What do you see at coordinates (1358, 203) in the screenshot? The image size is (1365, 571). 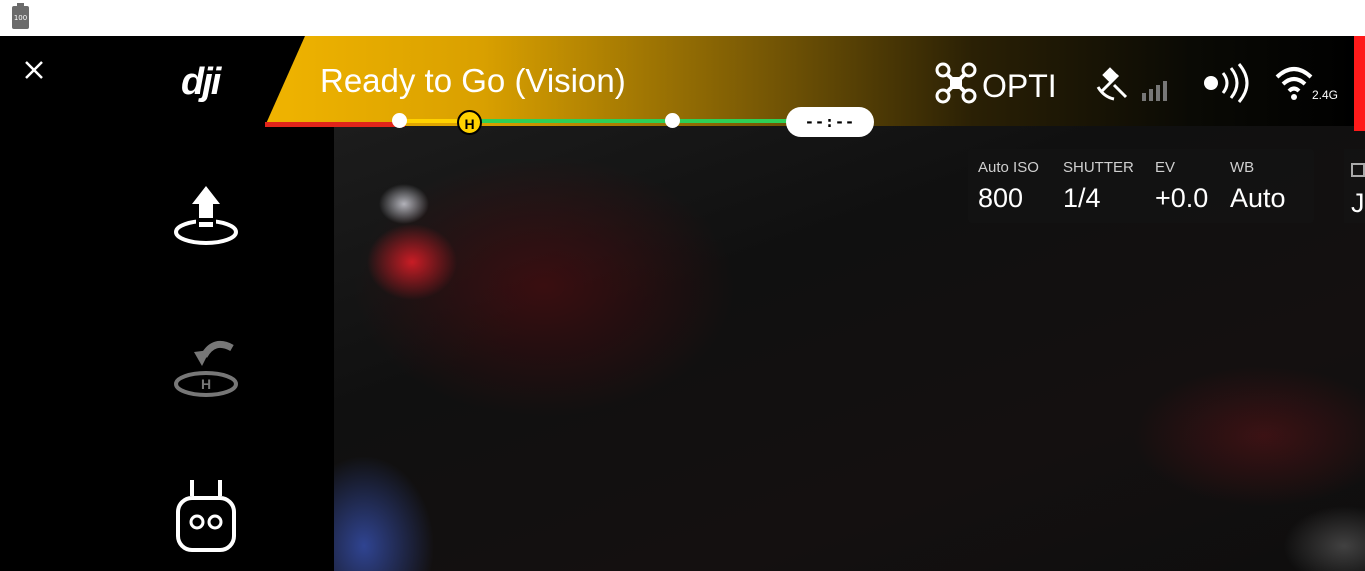 I see `format-value-partial: J` at bounding box center [1358, 203].